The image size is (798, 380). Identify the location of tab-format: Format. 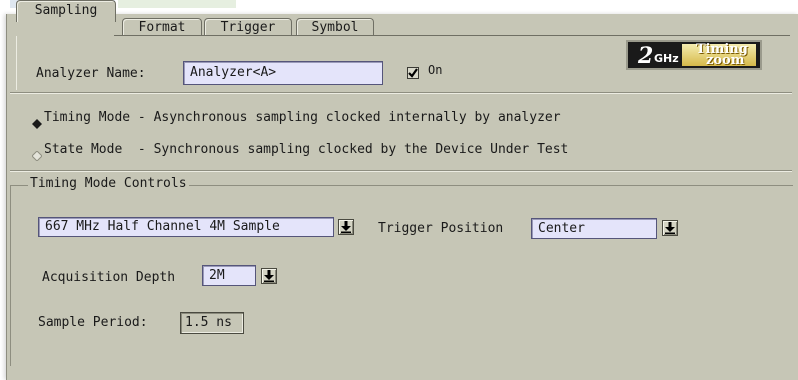
(162, 27).